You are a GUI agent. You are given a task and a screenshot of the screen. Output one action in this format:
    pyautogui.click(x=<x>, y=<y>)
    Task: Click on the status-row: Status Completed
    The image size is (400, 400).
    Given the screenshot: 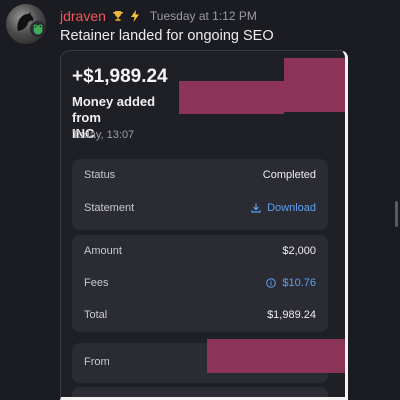 What is the action you would take?
    pyautogui.click(x=200, y=175)
    